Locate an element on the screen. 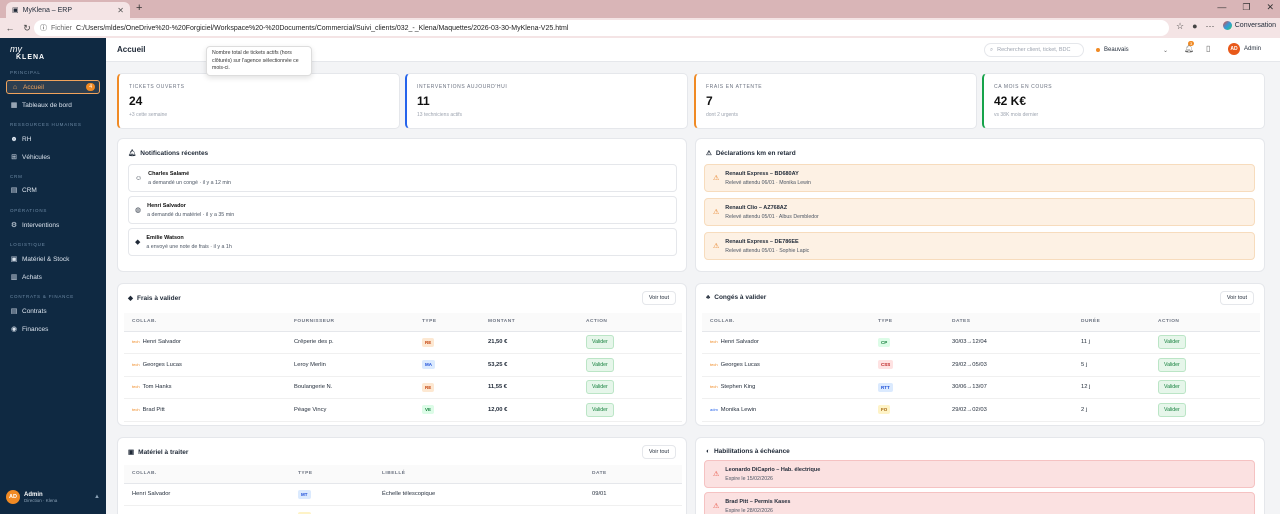 The width and height of the screenshot is (1280, 514). sidebar-item-rh: ☻ RH is located at coordinates (53, 139).